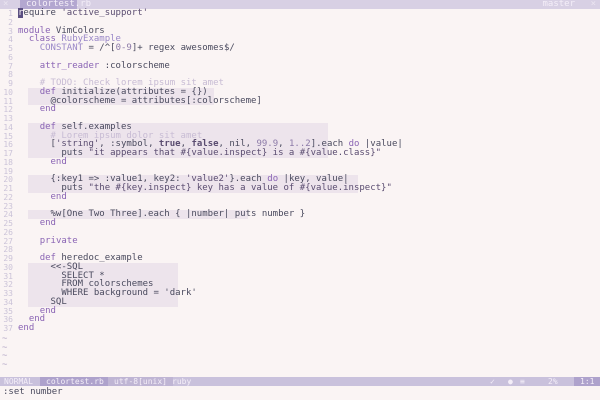 The height and width of the screenshot is (400, 600). What do you see at coordinates (300, 109) in the screenshot?
I see `code-line: 12 end` at bounding box center [300, 109].